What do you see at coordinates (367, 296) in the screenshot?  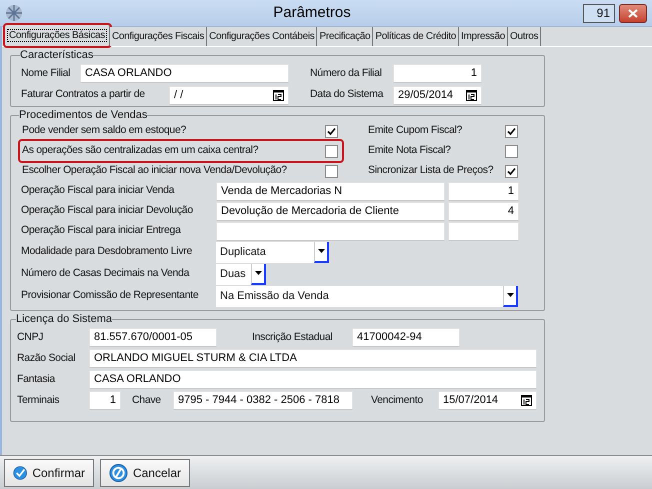 I see `dropdown: Na Emissão da Venda` at bounding box center [367, 296].